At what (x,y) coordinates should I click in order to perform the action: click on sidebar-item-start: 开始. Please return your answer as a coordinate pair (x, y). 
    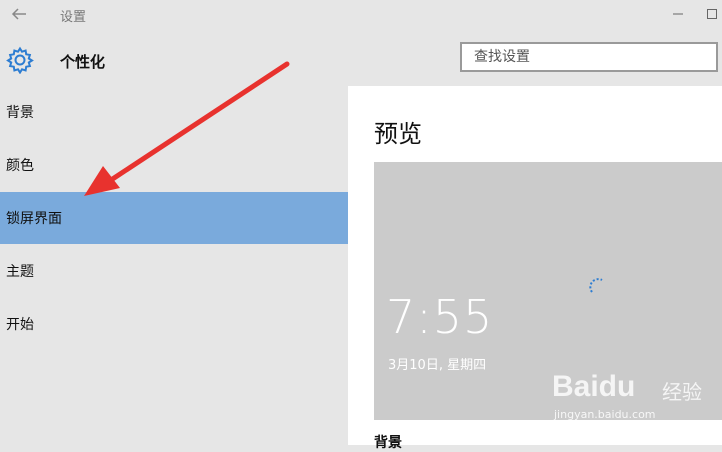
    Looking at the image, I should click on (174, 324).